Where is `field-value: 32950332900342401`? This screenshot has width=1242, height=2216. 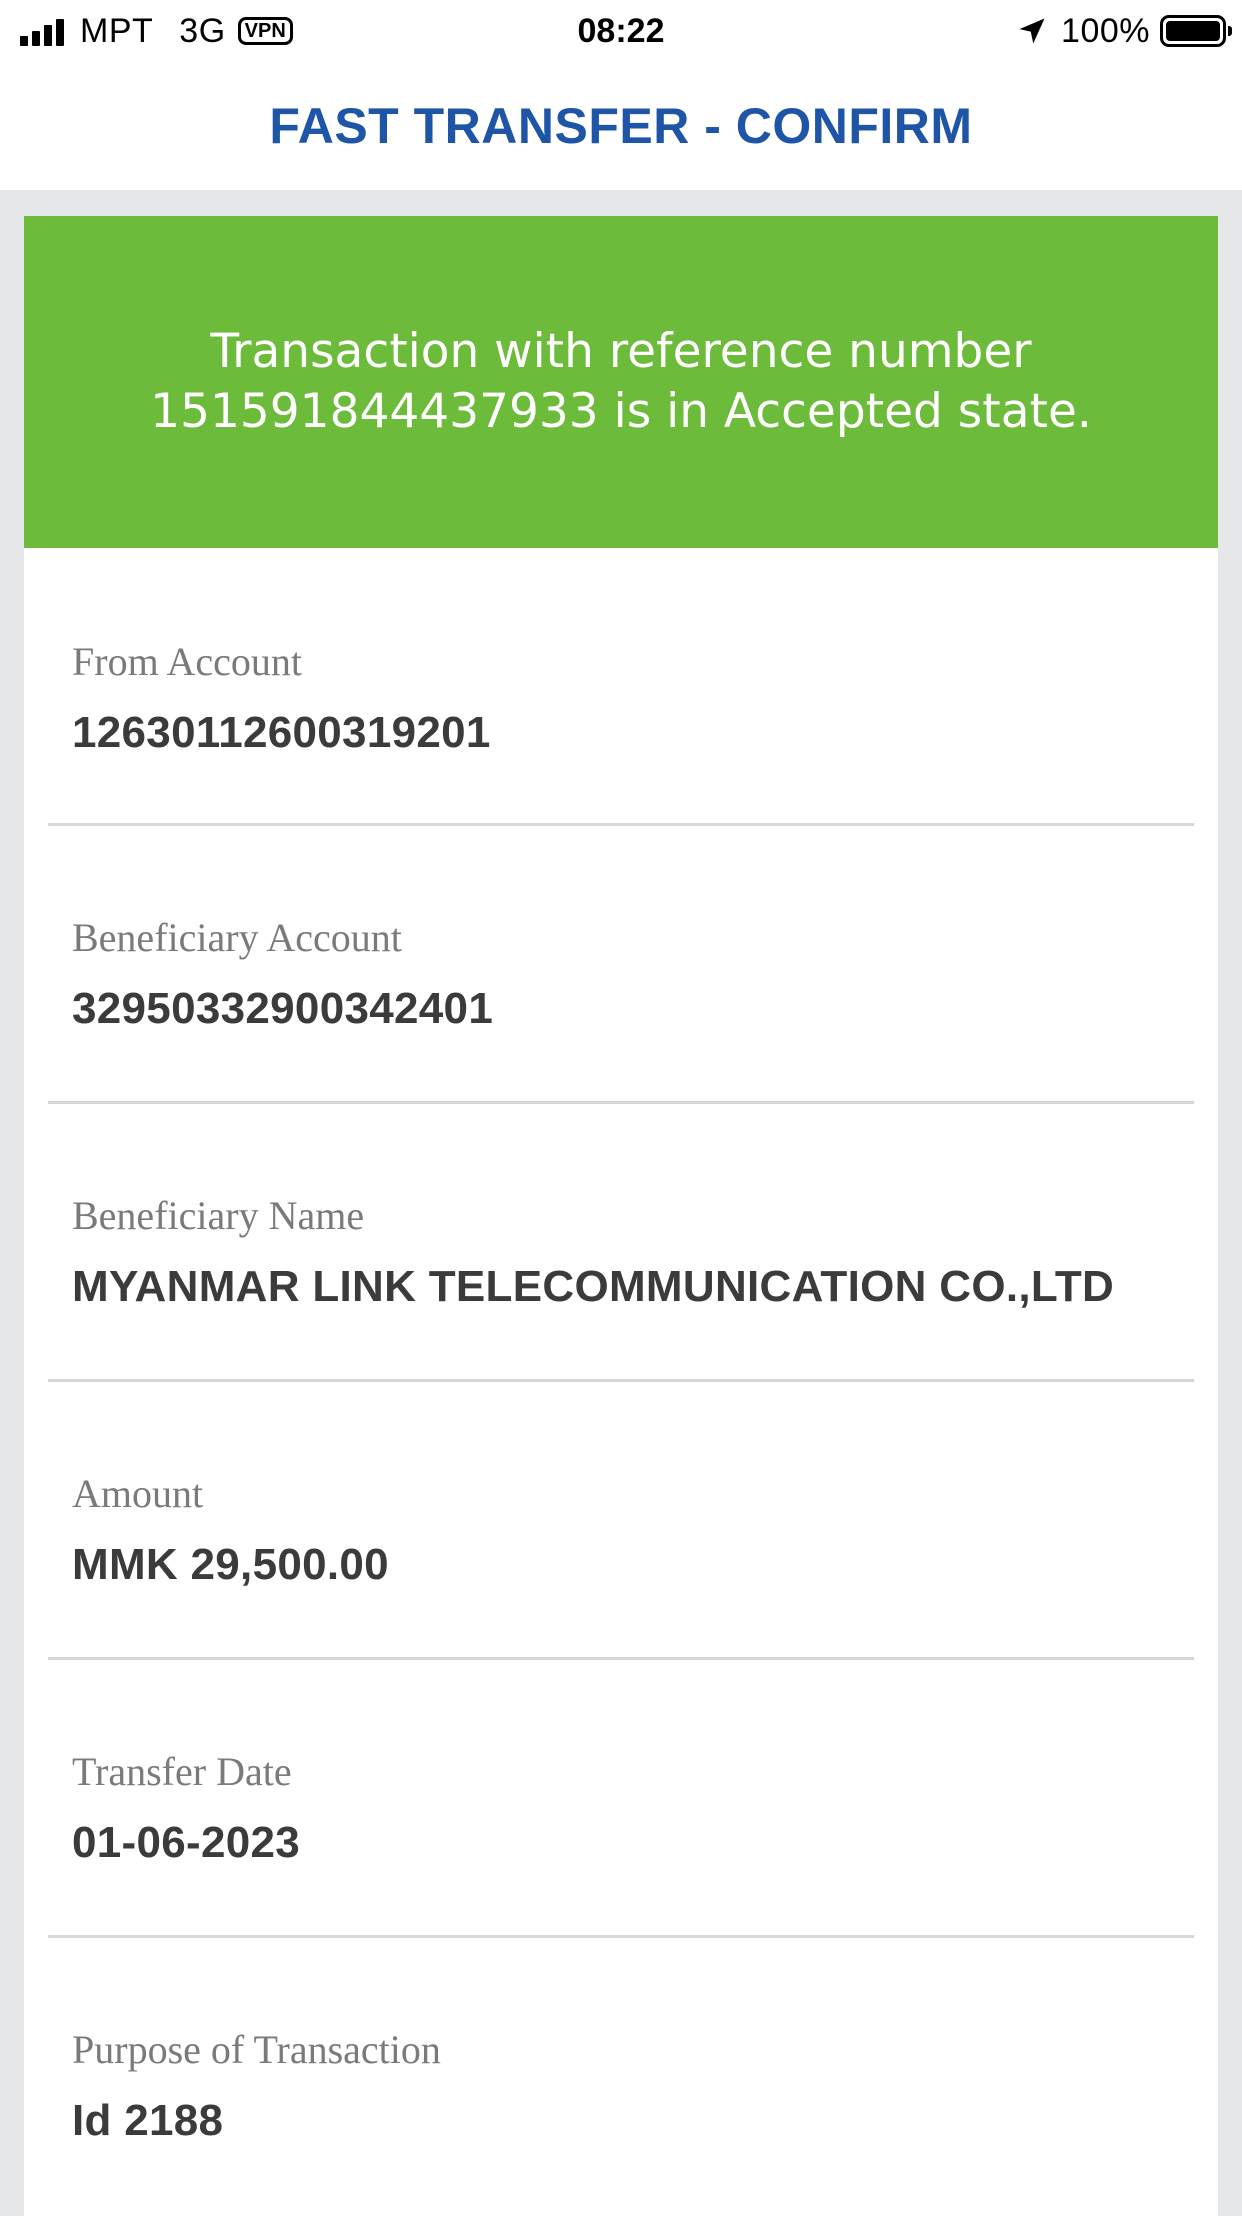 field-value: 32950332900342401 is located at coordinates (283, 1008).